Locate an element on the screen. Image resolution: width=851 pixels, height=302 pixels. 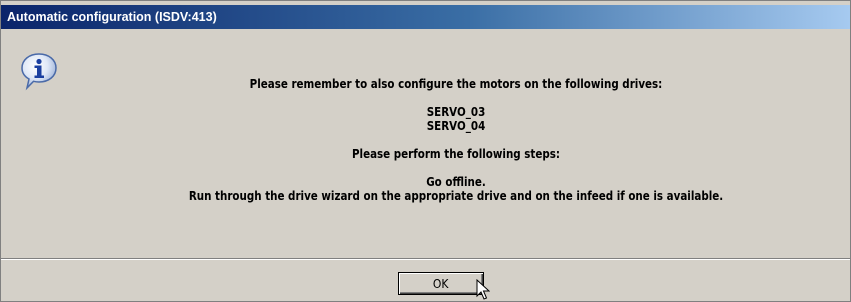
drive-item: SERVO_04 is located at coordinates (456, 126).